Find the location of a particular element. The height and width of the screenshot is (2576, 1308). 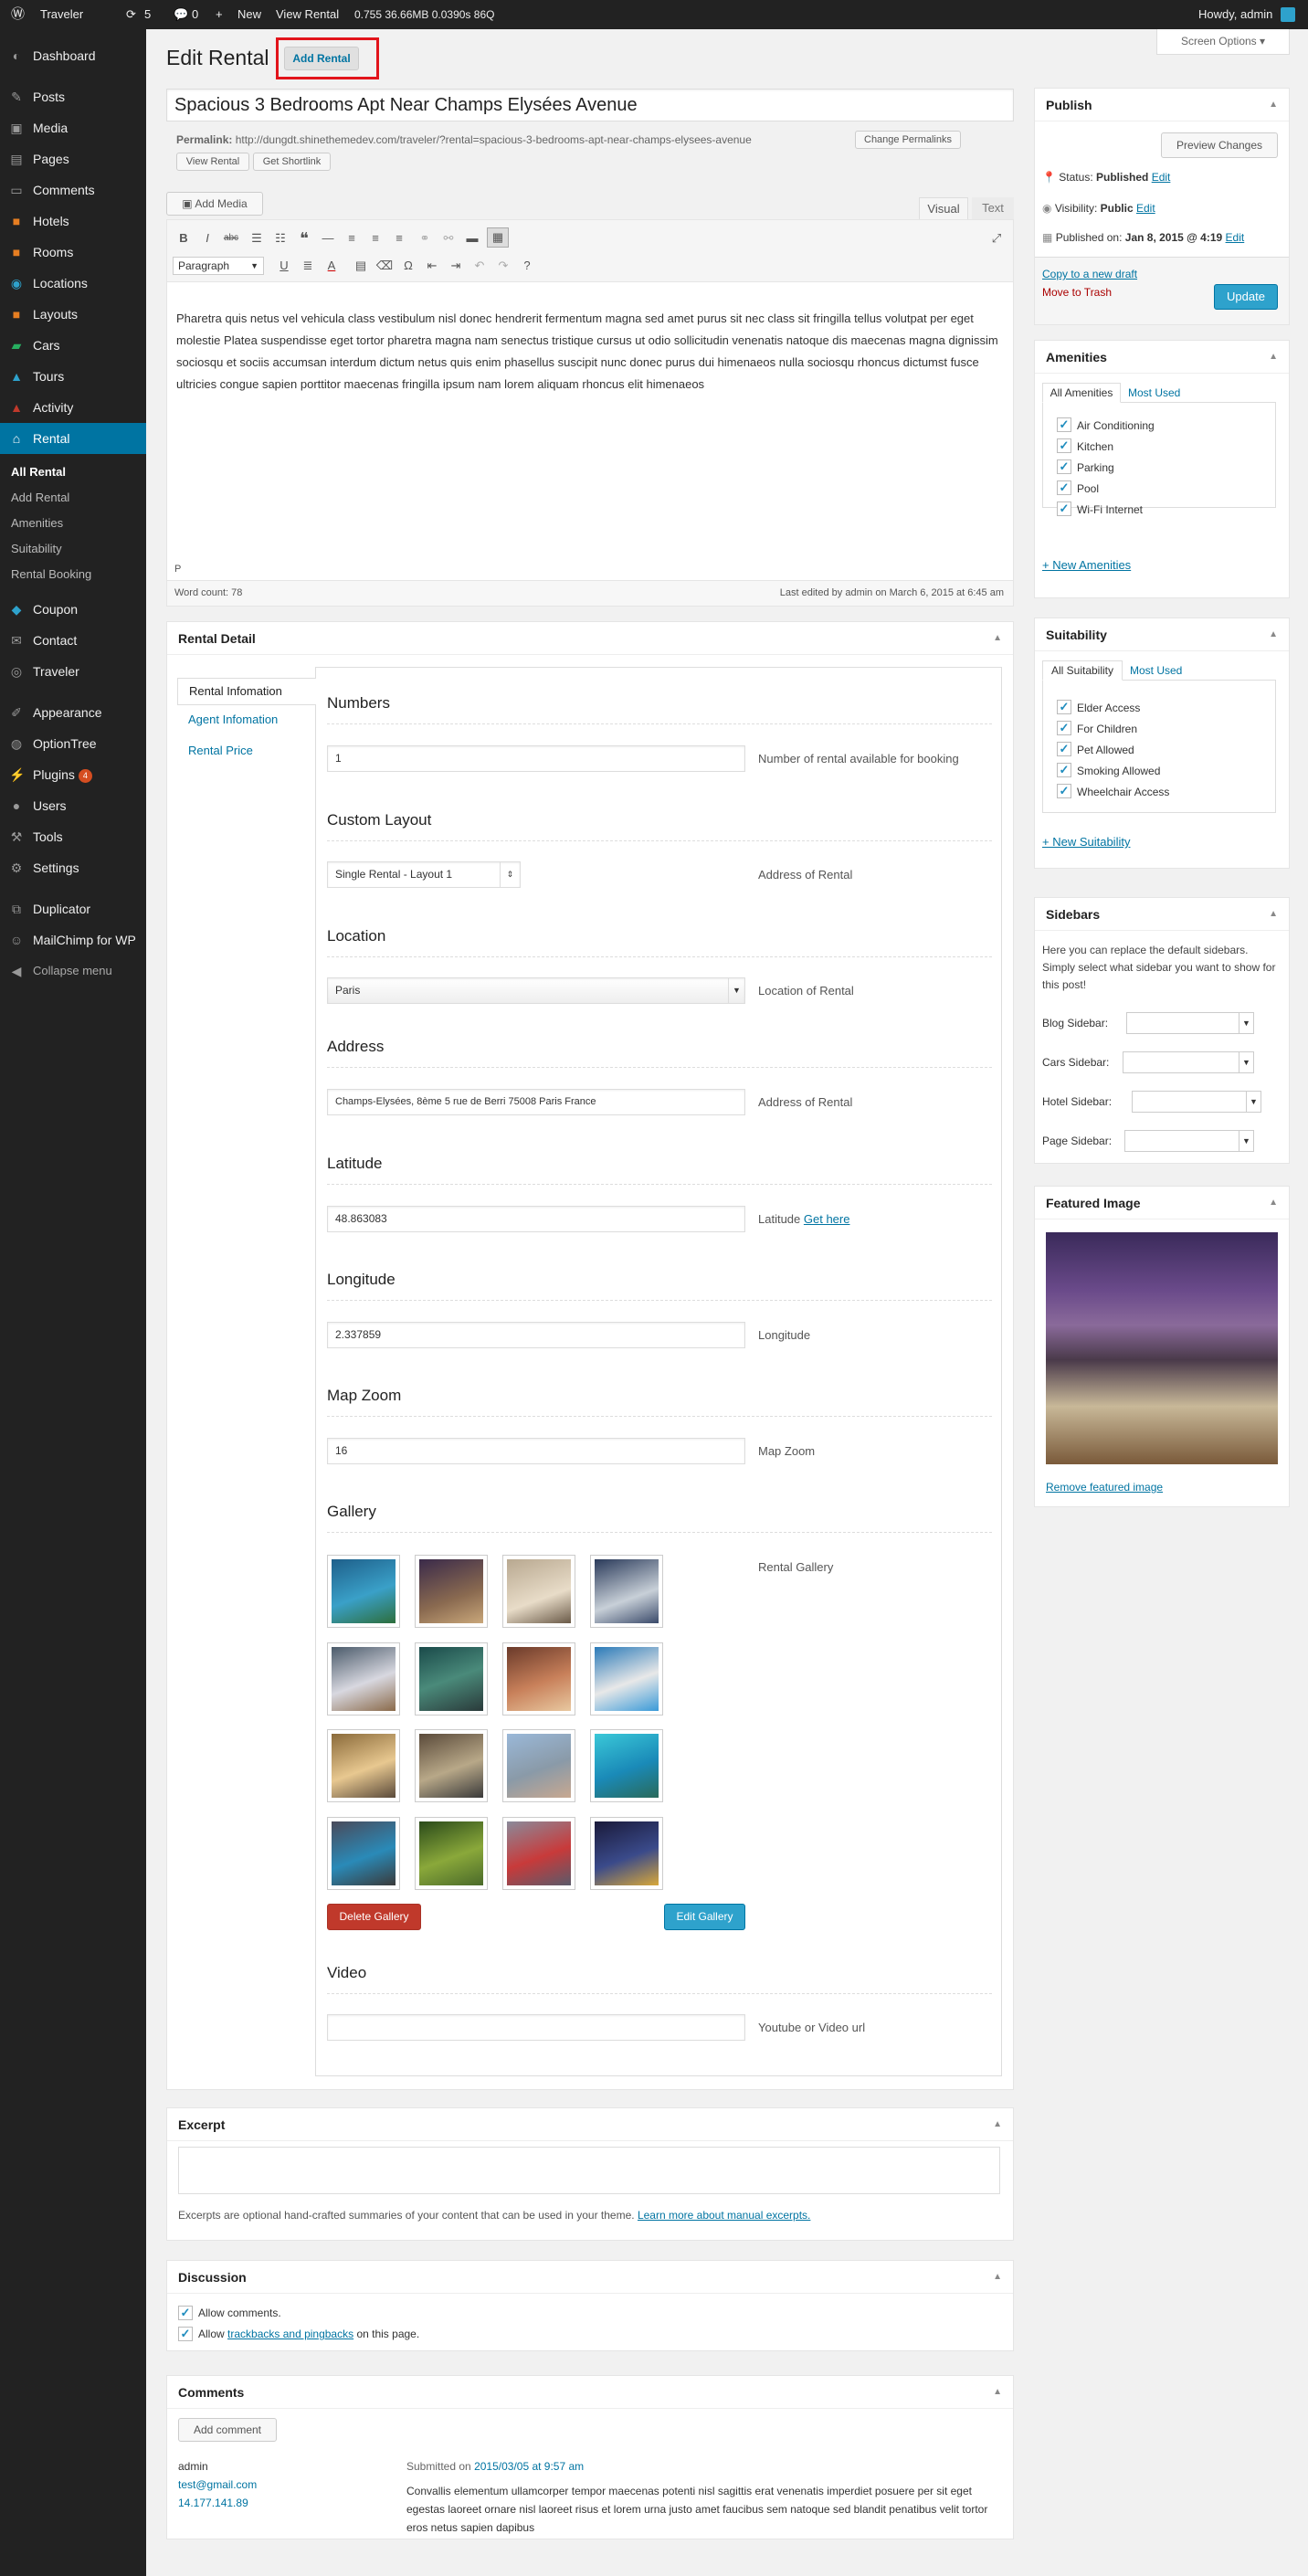

custom-layout-select: Single Rental - Layout 1 ⇕ is located at coordinates (424, 874).